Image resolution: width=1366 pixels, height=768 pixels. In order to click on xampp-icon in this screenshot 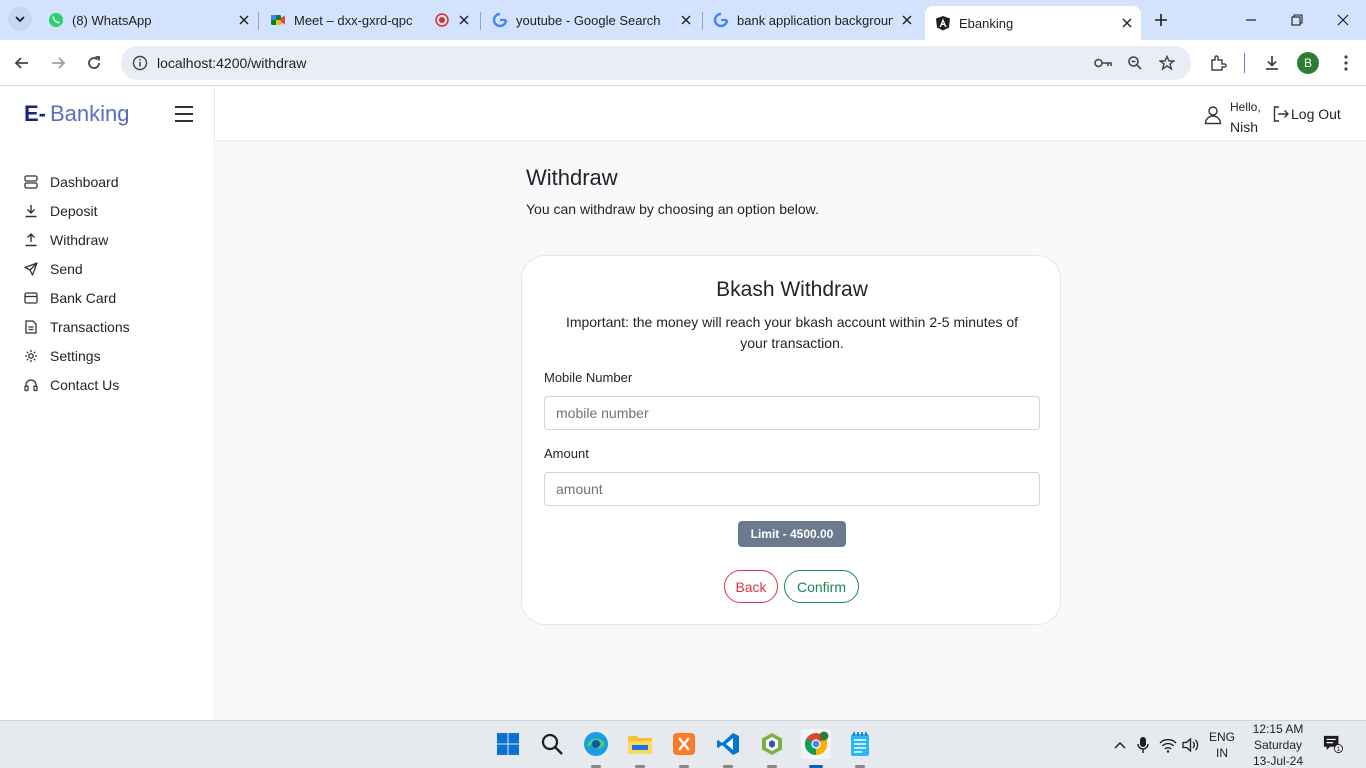, I will do `click(684, 744)`.